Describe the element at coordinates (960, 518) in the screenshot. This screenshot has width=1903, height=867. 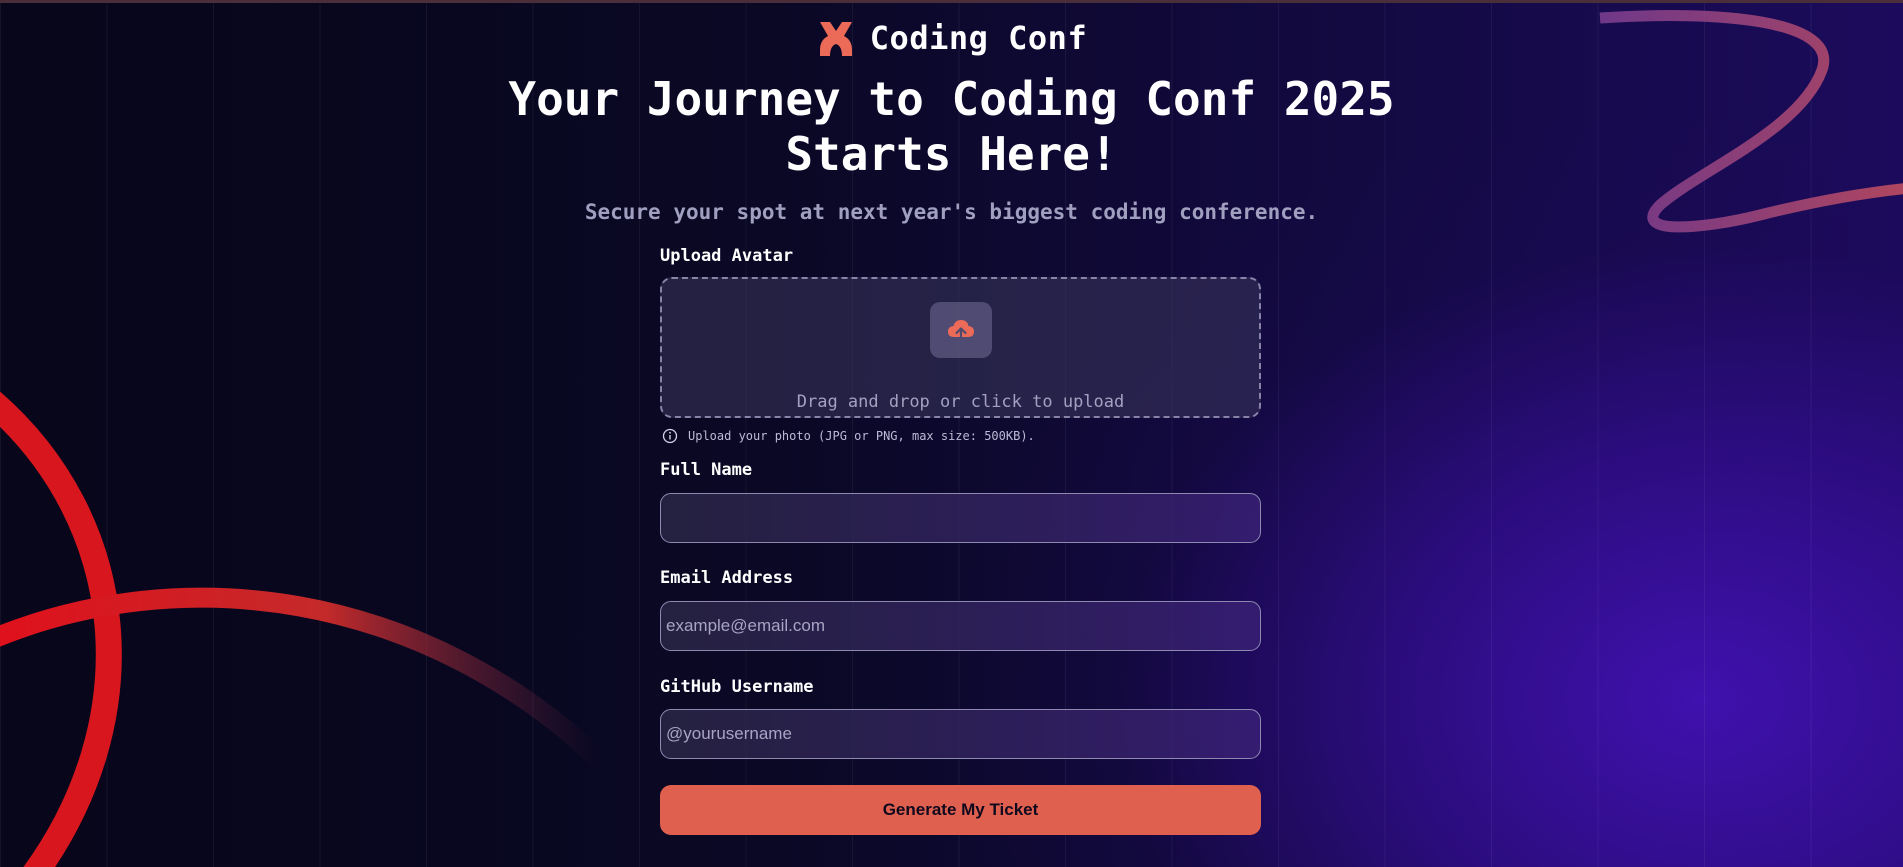
I see `full-name-input` at that location.